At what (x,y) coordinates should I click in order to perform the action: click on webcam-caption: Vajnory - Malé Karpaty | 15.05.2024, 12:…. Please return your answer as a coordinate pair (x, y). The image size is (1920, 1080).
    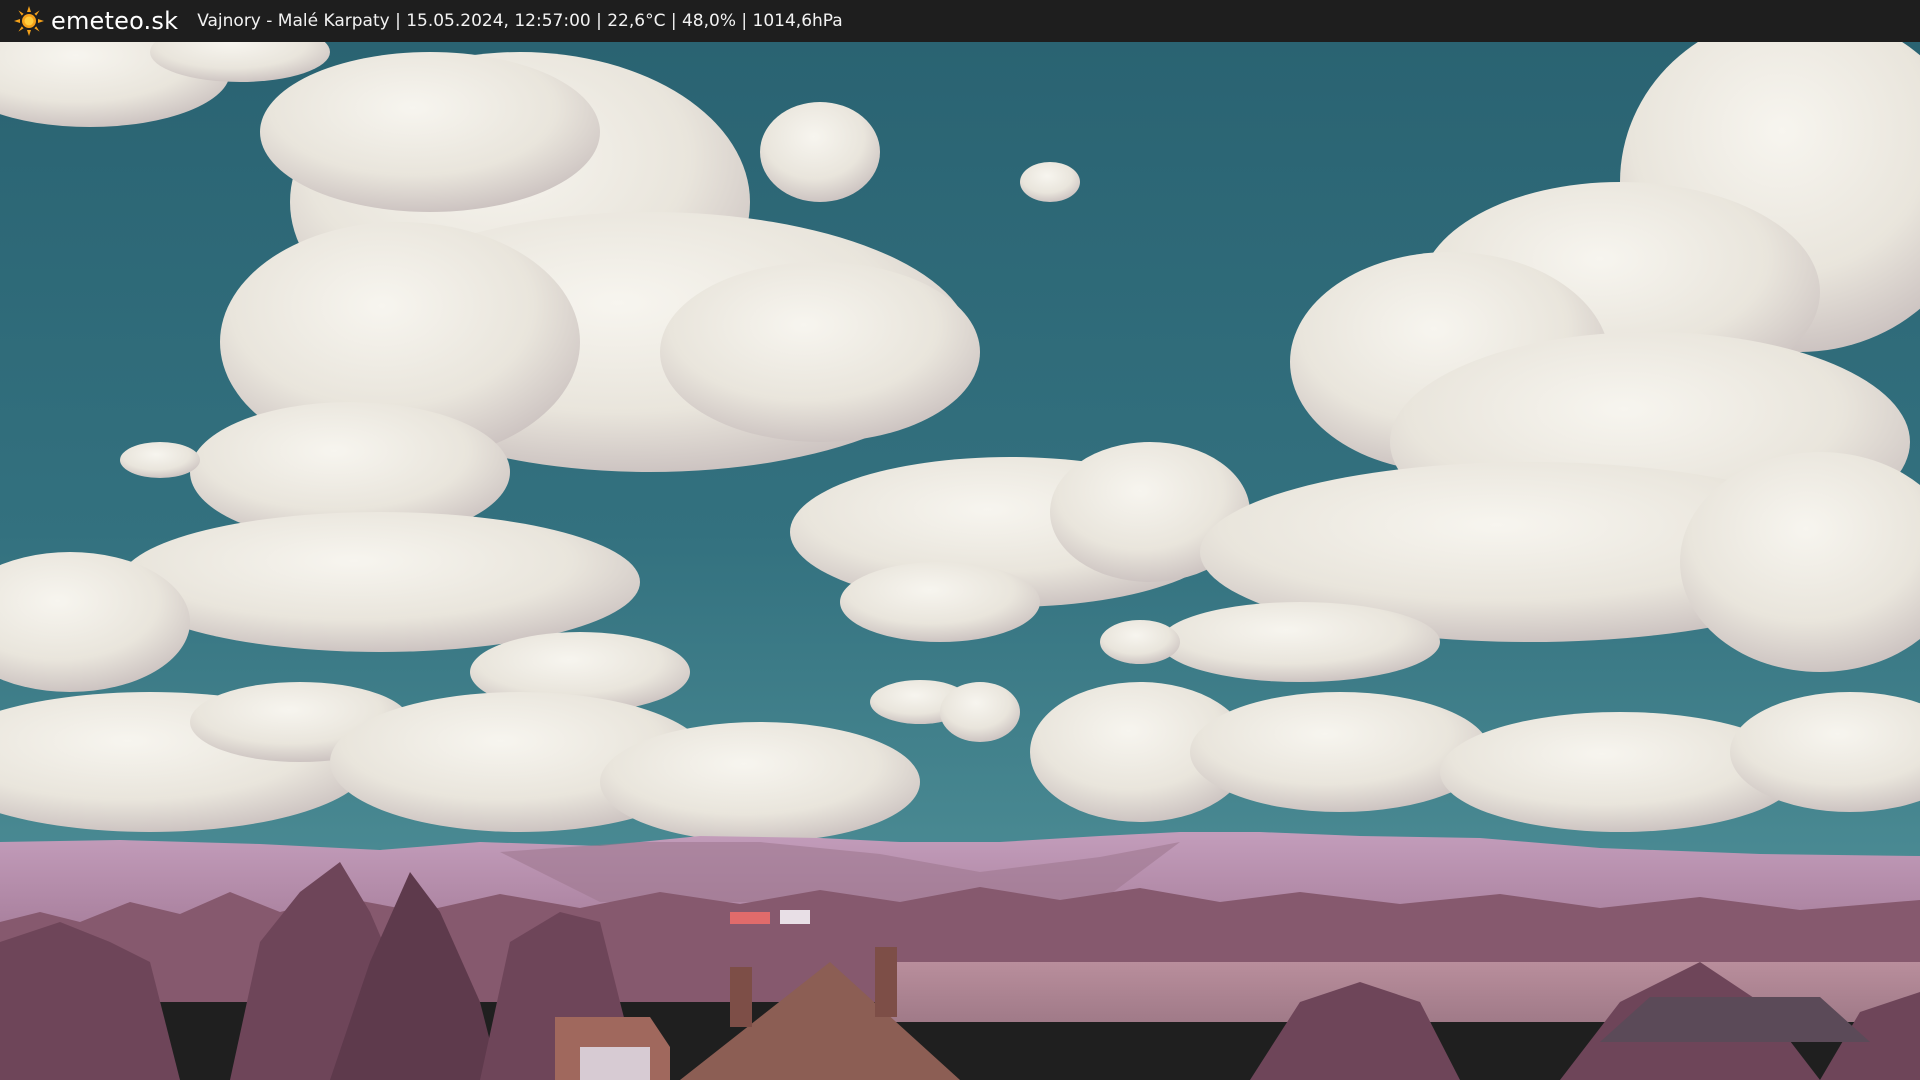
    Looking at the image, I should click on (520, 21).